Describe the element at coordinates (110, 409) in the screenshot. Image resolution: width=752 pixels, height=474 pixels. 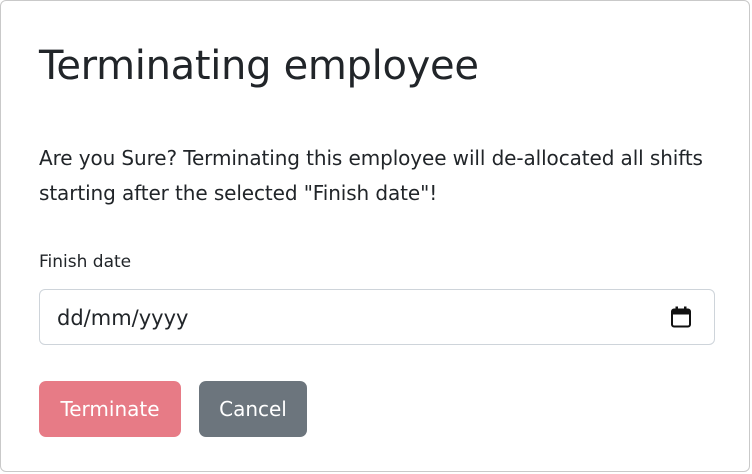
I see `terminate-button: Terminate` at that location.